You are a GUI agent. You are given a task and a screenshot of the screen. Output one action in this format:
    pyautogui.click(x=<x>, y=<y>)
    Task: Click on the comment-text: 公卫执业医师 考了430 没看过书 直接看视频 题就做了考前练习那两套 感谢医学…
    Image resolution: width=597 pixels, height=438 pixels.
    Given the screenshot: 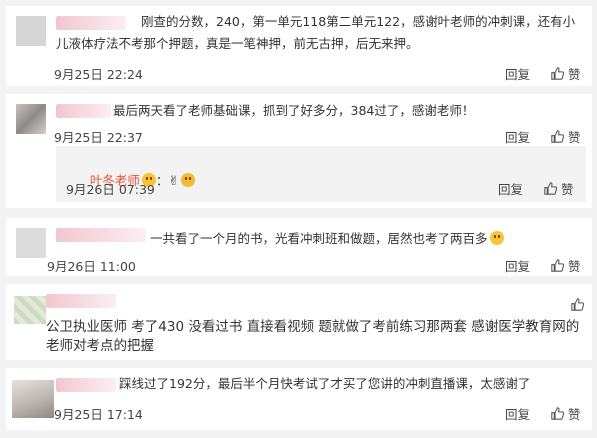 What is the action you would take?
    pyautogui.click(x=313, y=336)
    